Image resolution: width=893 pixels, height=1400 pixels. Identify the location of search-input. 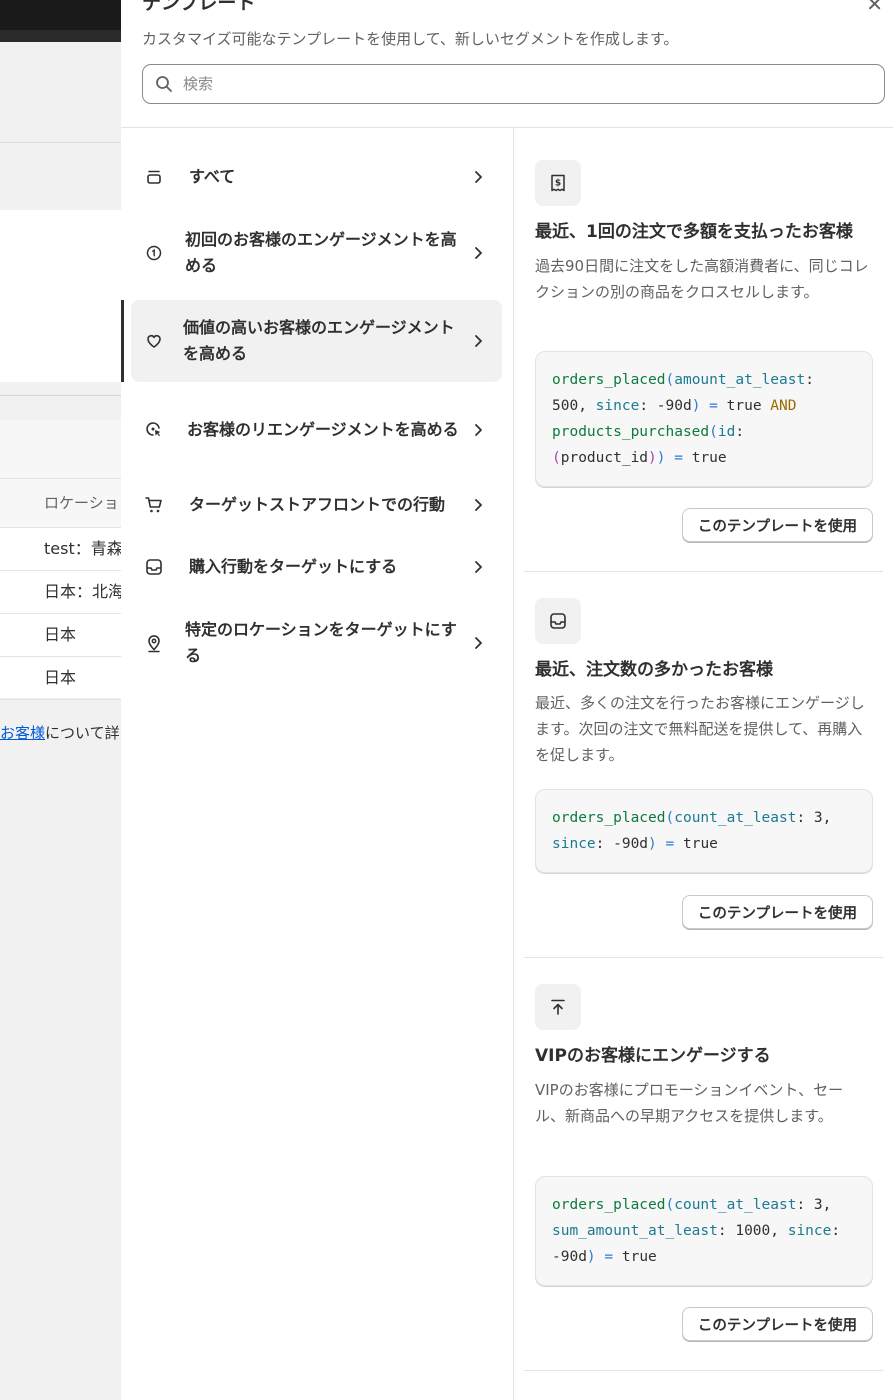
(532, 84).